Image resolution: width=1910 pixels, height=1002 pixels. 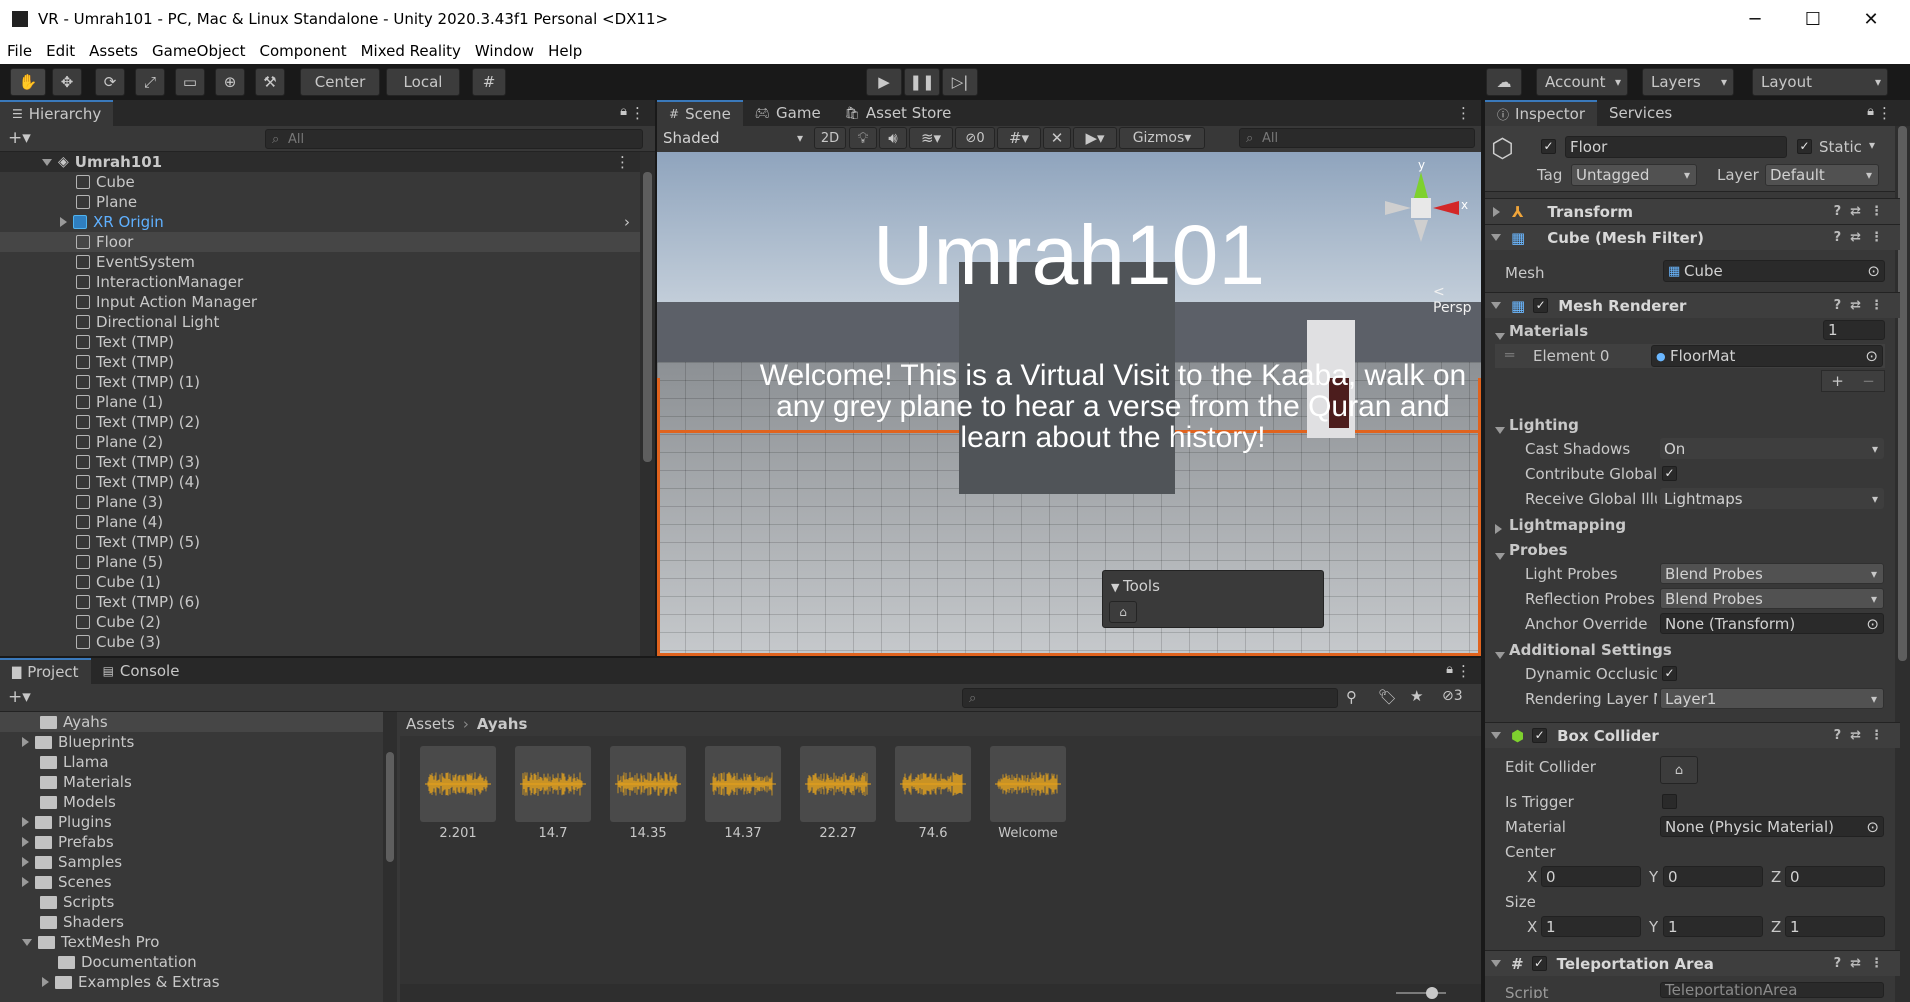 I want to click on hierarchy-search-input: ⌕ All, so click(x=454, y=139).